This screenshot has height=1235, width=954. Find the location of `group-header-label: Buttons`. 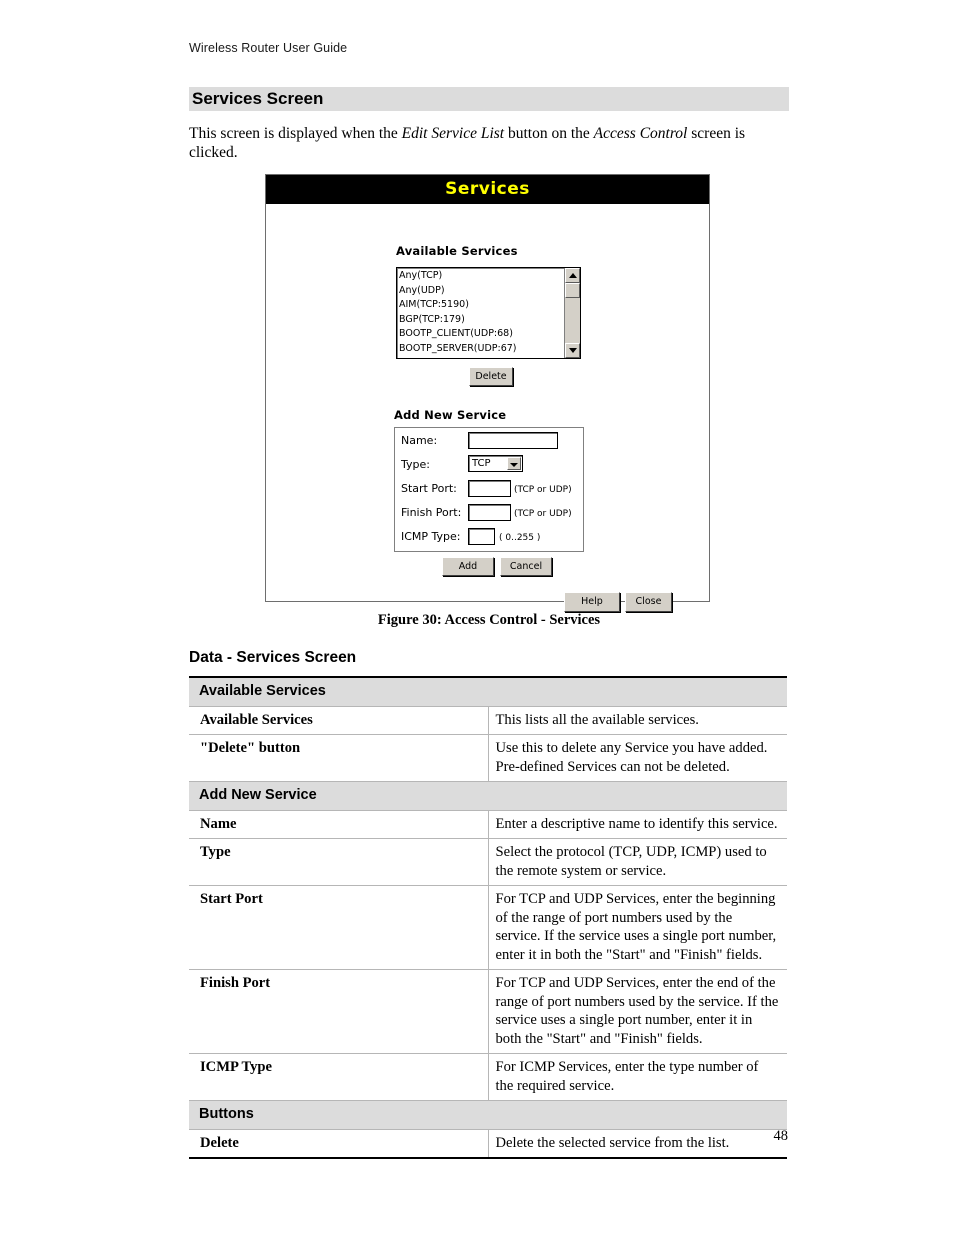

group-header-label: Buttons is located at coordinates (488, 1115).